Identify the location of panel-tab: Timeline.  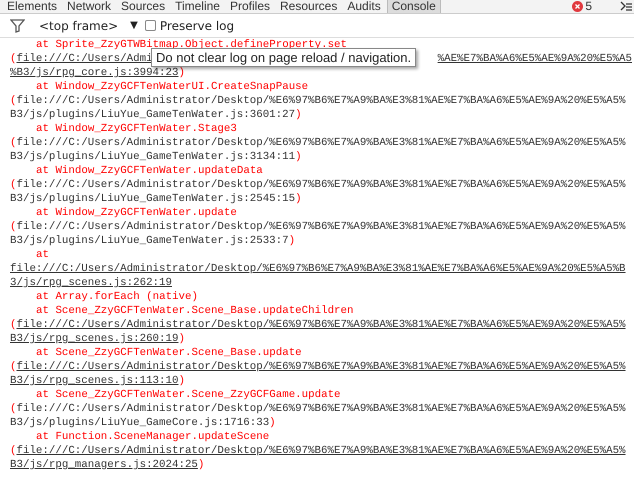
(197, 6).